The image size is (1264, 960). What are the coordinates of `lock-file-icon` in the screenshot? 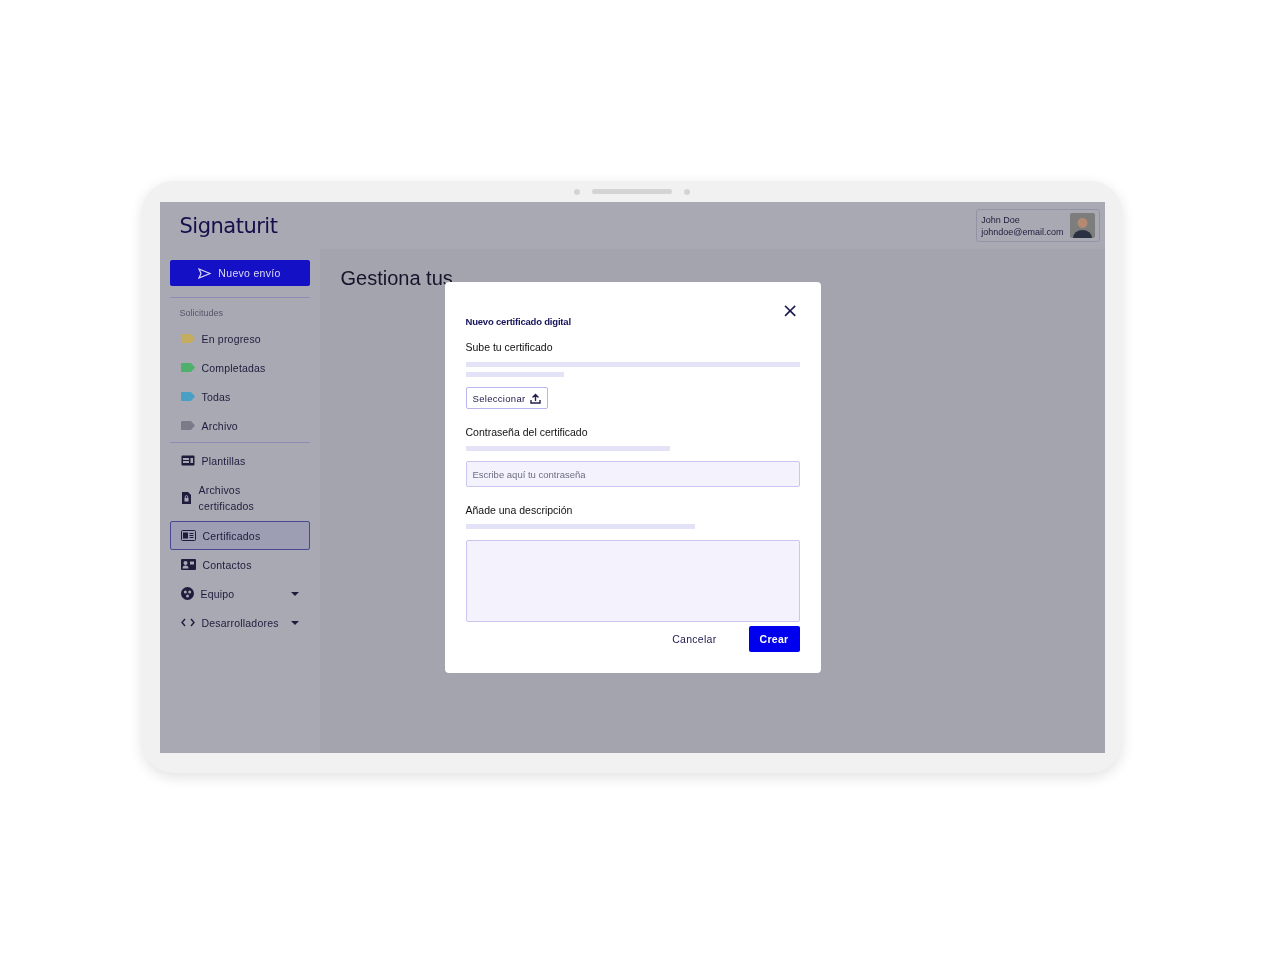 It's located at (186, 498).